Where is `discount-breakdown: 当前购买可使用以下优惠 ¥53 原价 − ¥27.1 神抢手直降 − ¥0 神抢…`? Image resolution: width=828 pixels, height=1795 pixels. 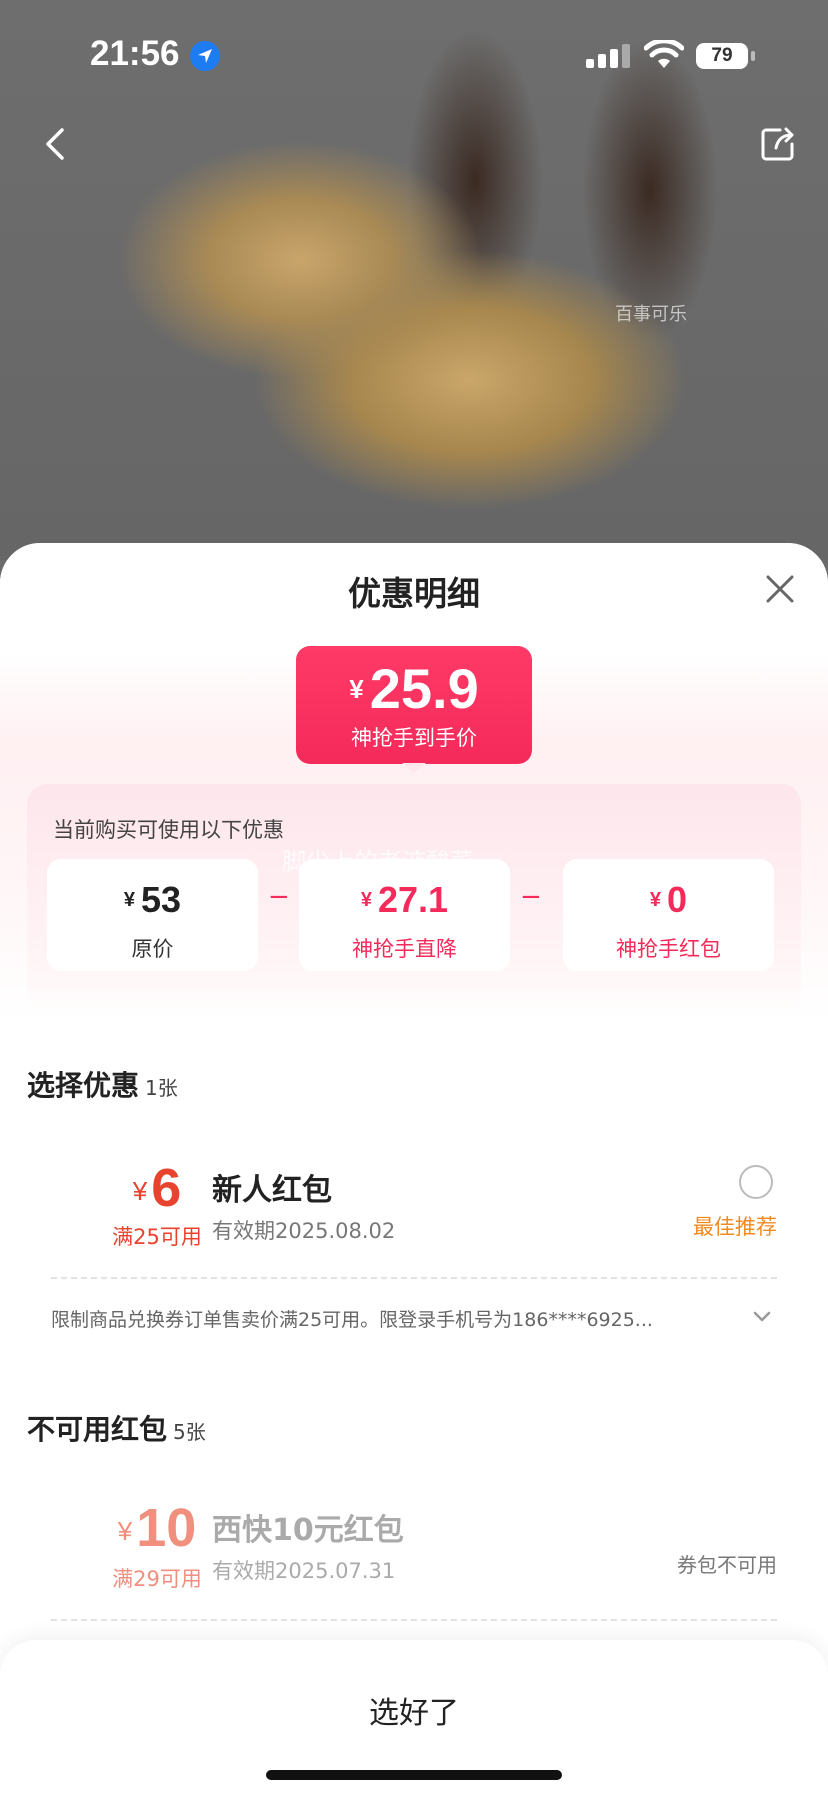 discount-breakdown: 当前购买可使用以下优惠 ¥53 原价 − ¥27.1 神抢手直降 − ¥0 神抢… is located at coordinates (414, 899).